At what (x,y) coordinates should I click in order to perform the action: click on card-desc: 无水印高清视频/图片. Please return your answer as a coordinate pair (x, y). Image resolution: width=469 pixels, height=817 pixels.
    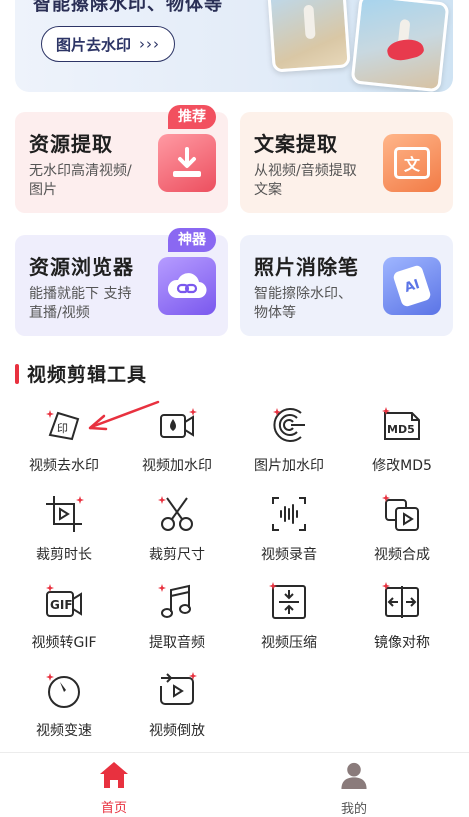
    Looking at the image, I should click on (80, 180).